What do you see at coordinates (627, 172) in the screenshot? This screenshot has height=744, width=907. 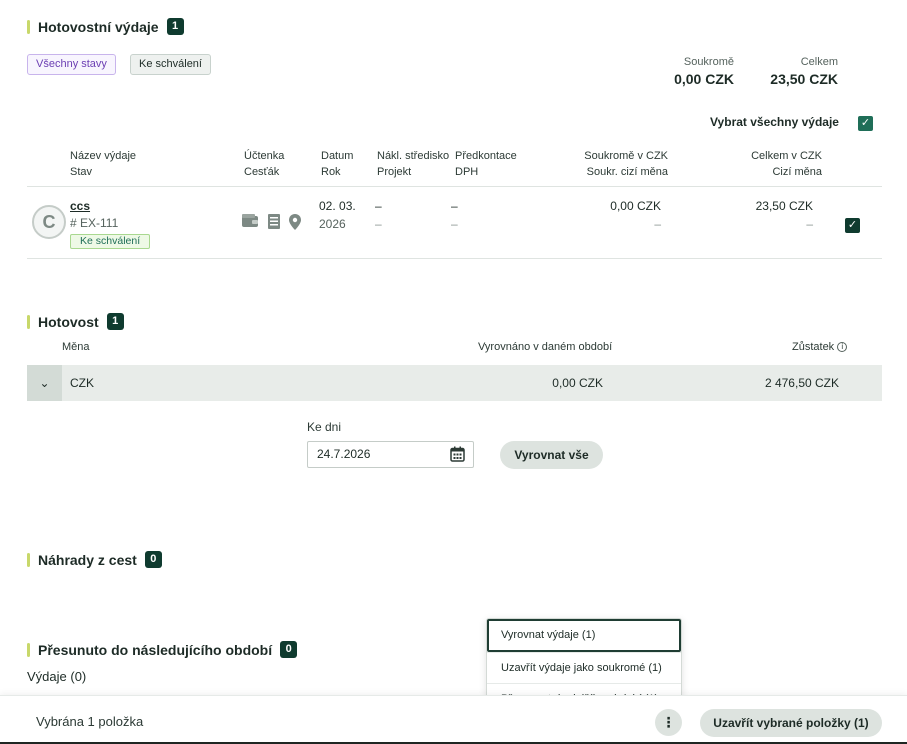 I see `header-private-foreign: Soukr. cizí měna` at bounding box center [627, 172].